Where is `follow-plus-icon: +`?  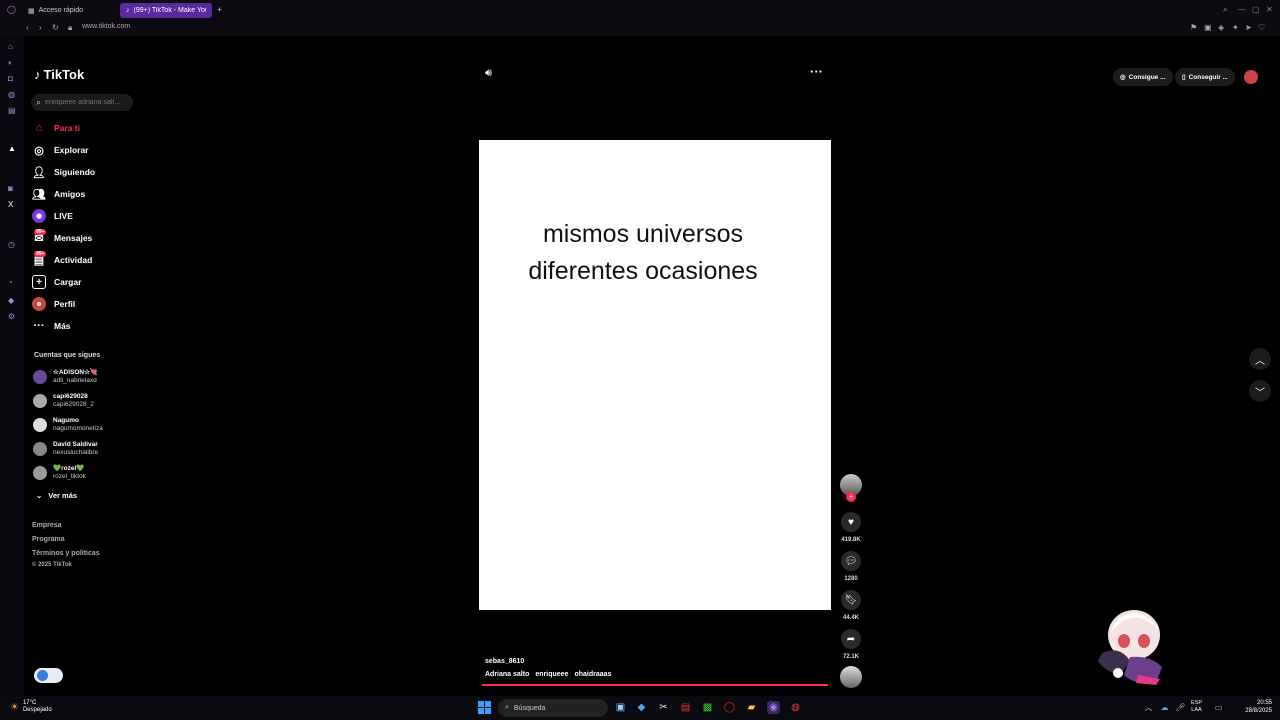 follow-plus-icon: + is located at coordinates (851, 497).